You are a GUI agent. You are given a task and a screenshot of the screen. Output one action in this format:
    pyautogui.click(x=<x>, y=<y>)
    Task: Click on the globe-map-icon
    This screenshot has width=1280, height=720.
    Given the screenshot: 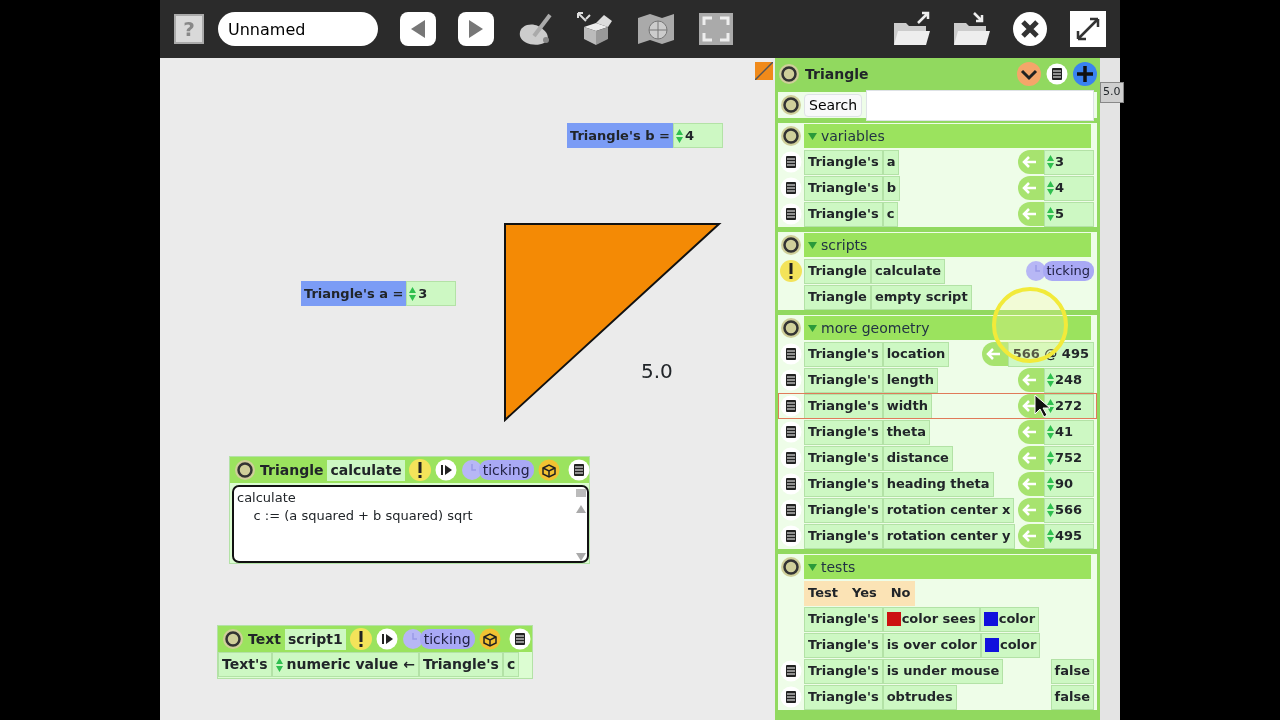 What is the action you would take?
    pyautogui.click(x=656, y=29)
    